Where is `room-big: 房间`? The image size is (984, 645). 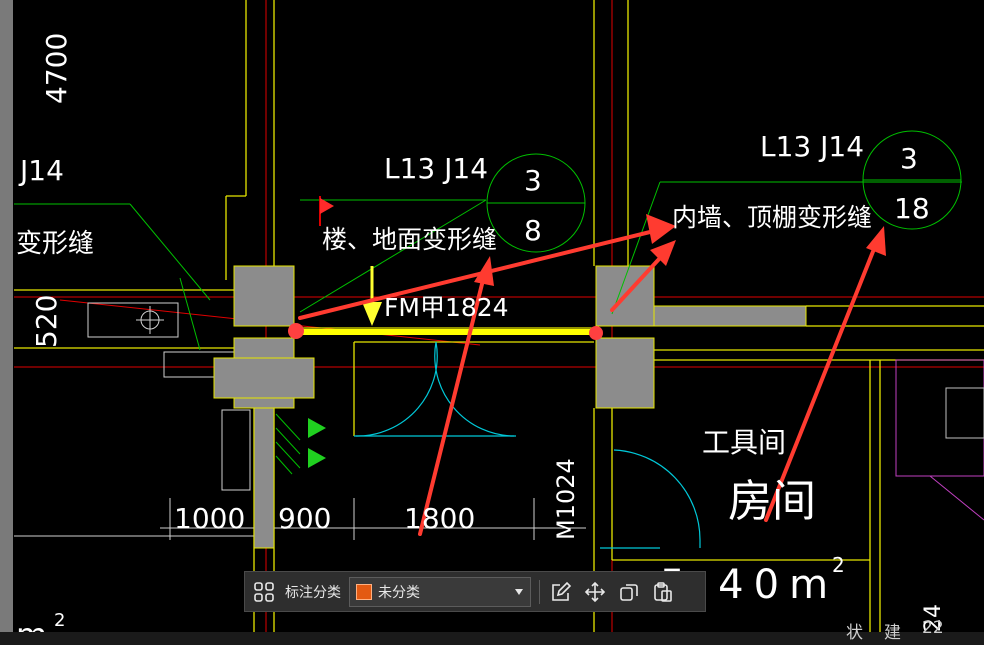 room-big: 房间 is located at coordinates (772, 501).